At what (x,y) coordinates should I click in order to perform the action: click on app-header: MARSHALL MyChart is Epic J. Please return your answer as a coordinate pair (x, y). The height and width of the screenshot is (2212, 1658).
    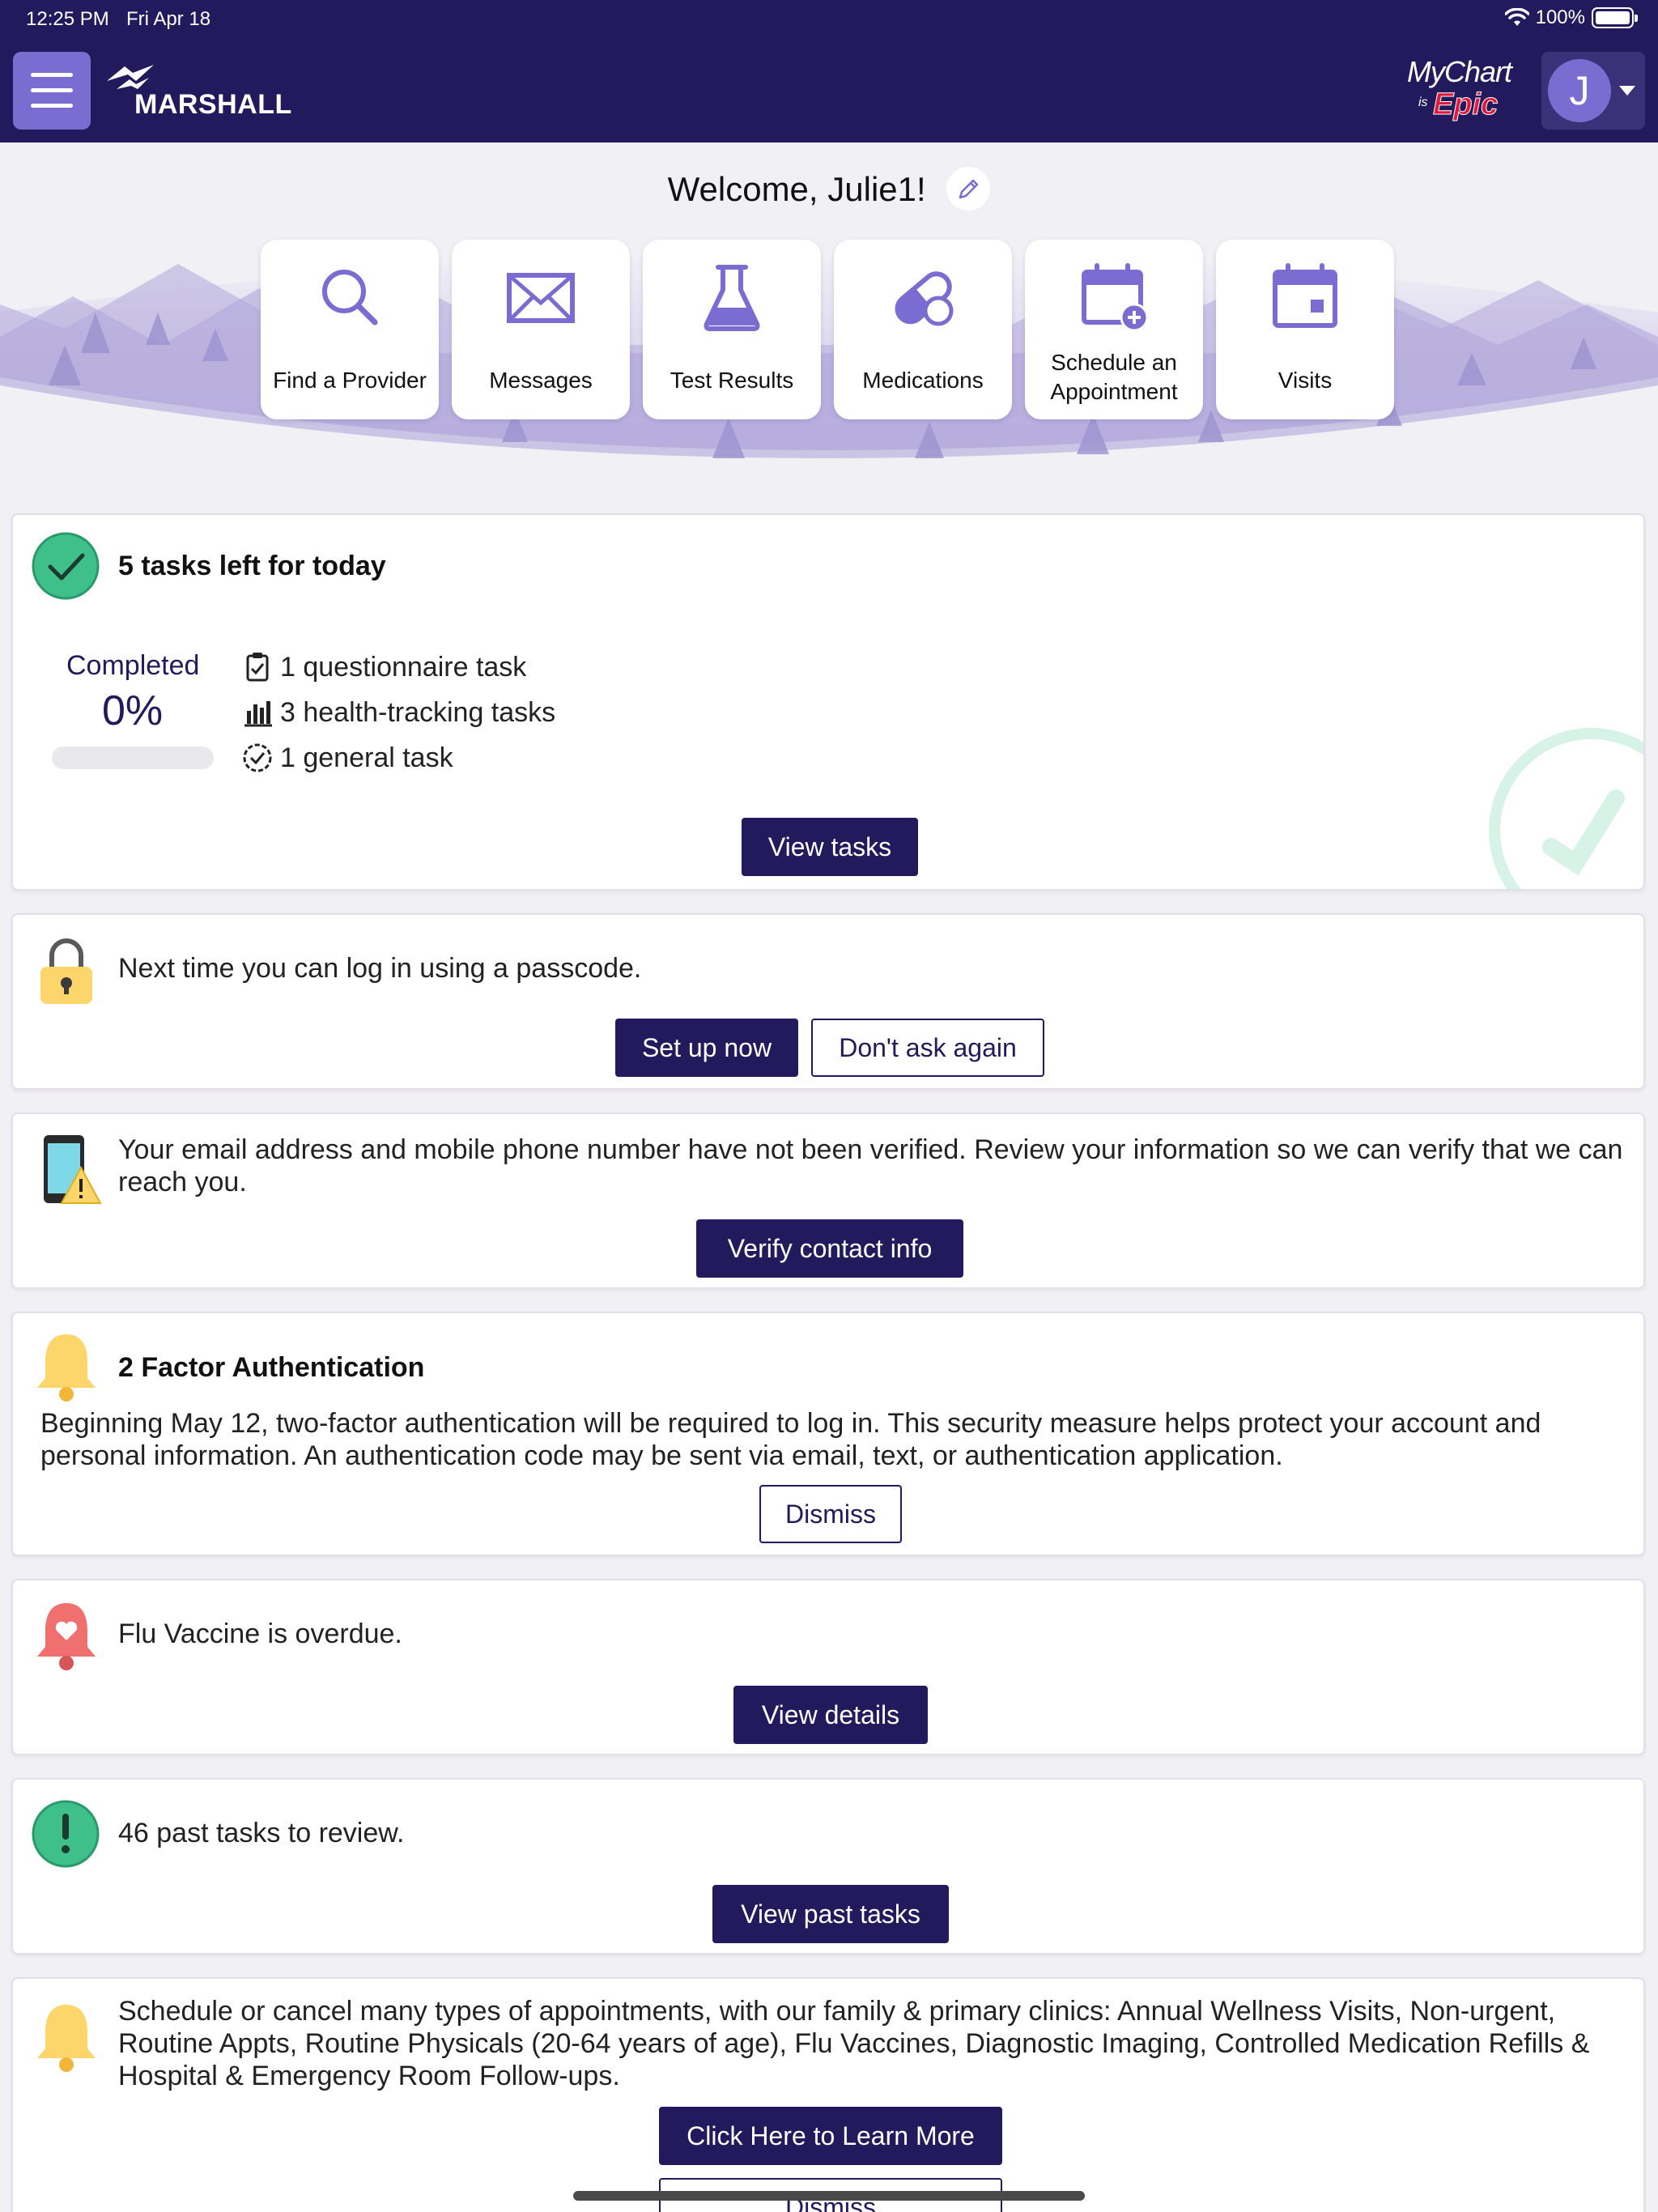
    Looking at the image, I should click on (829, 91).